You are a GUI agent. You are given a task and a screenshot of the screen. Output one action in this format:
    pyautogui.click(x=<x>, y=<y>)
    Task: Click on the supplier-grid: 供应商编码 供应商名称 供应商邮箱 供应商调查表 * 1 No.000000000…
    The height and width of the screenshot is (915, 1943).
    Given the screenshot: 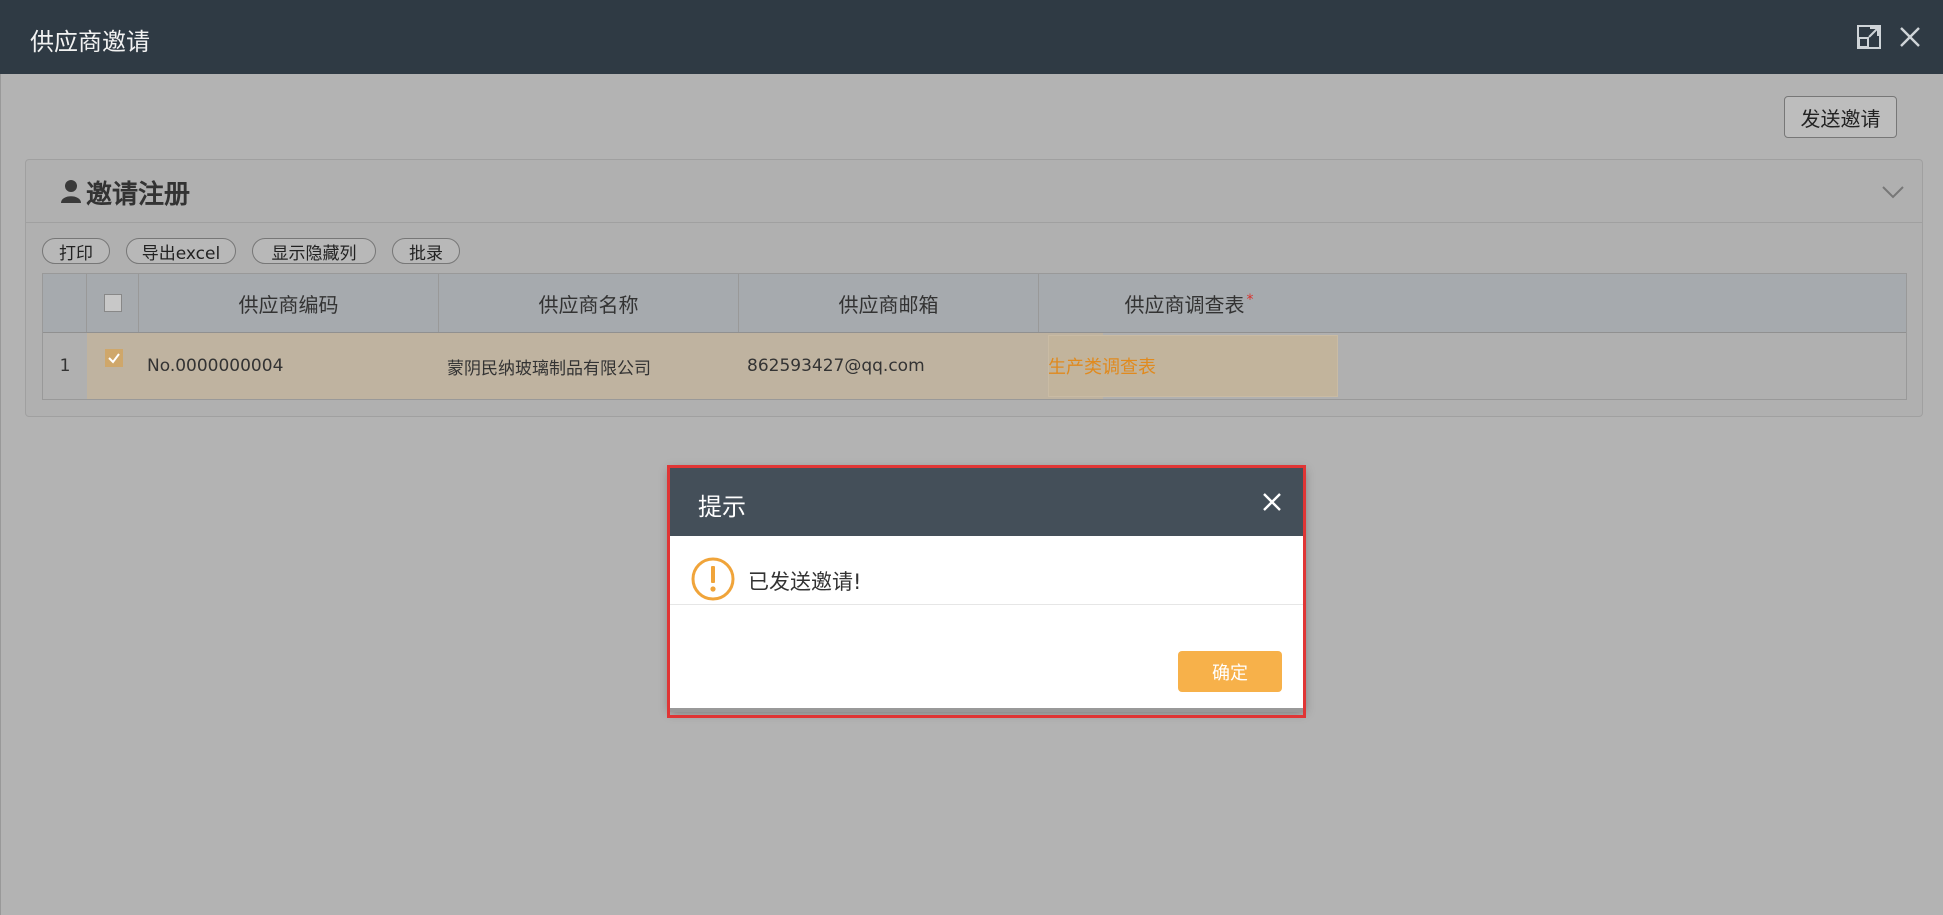 What is the action you would take?
    pyautogui.click(x=974, y=336)
    